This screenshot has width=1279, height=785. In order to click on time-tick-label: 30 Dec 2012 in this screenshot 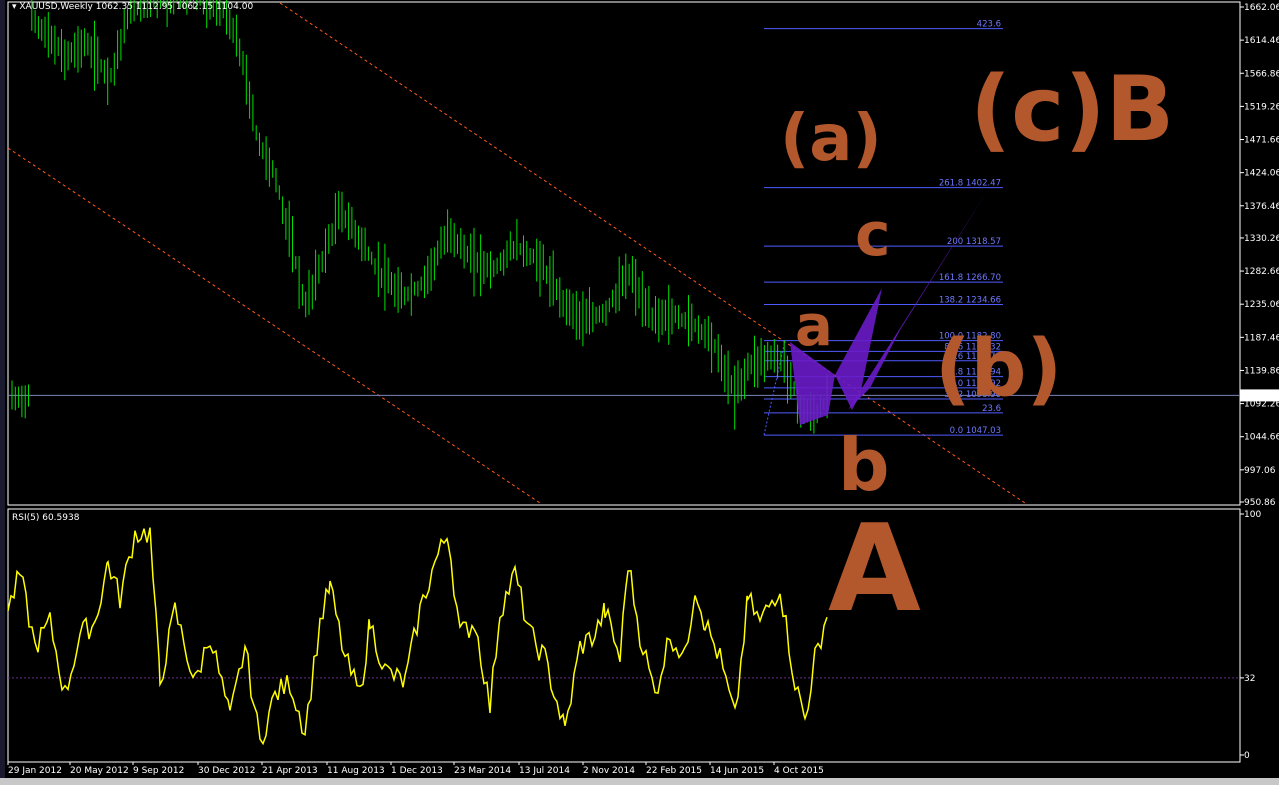, I will do `click(227, 771)`.